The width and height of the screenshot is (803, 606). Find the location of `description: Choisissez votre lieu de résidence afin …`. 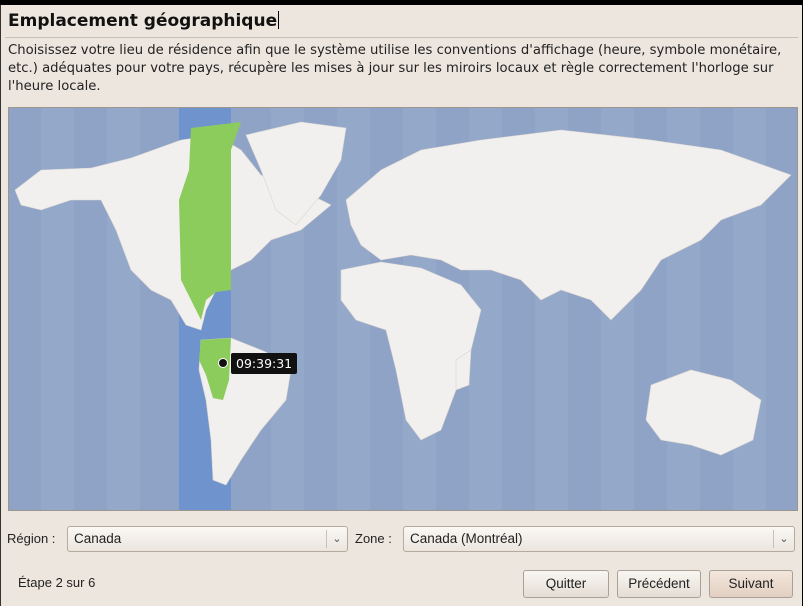

description: Choisissez votre lieu de résidence afin … is located at coordinates (395, 68).